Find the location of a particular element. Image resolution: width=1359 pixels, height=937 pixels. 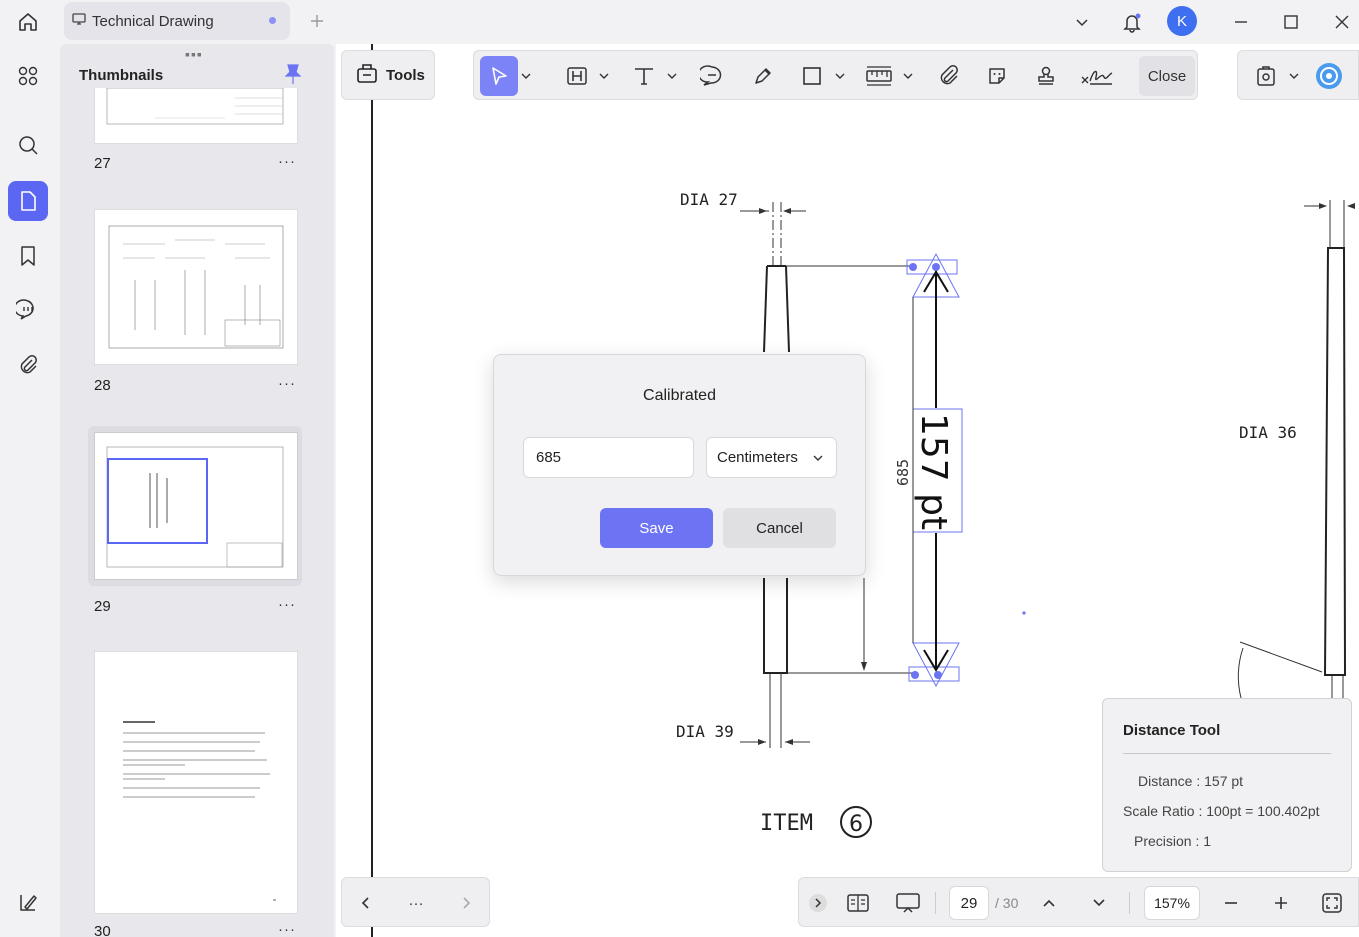

chevron-up-icon is located at coordinates (1049, 903).